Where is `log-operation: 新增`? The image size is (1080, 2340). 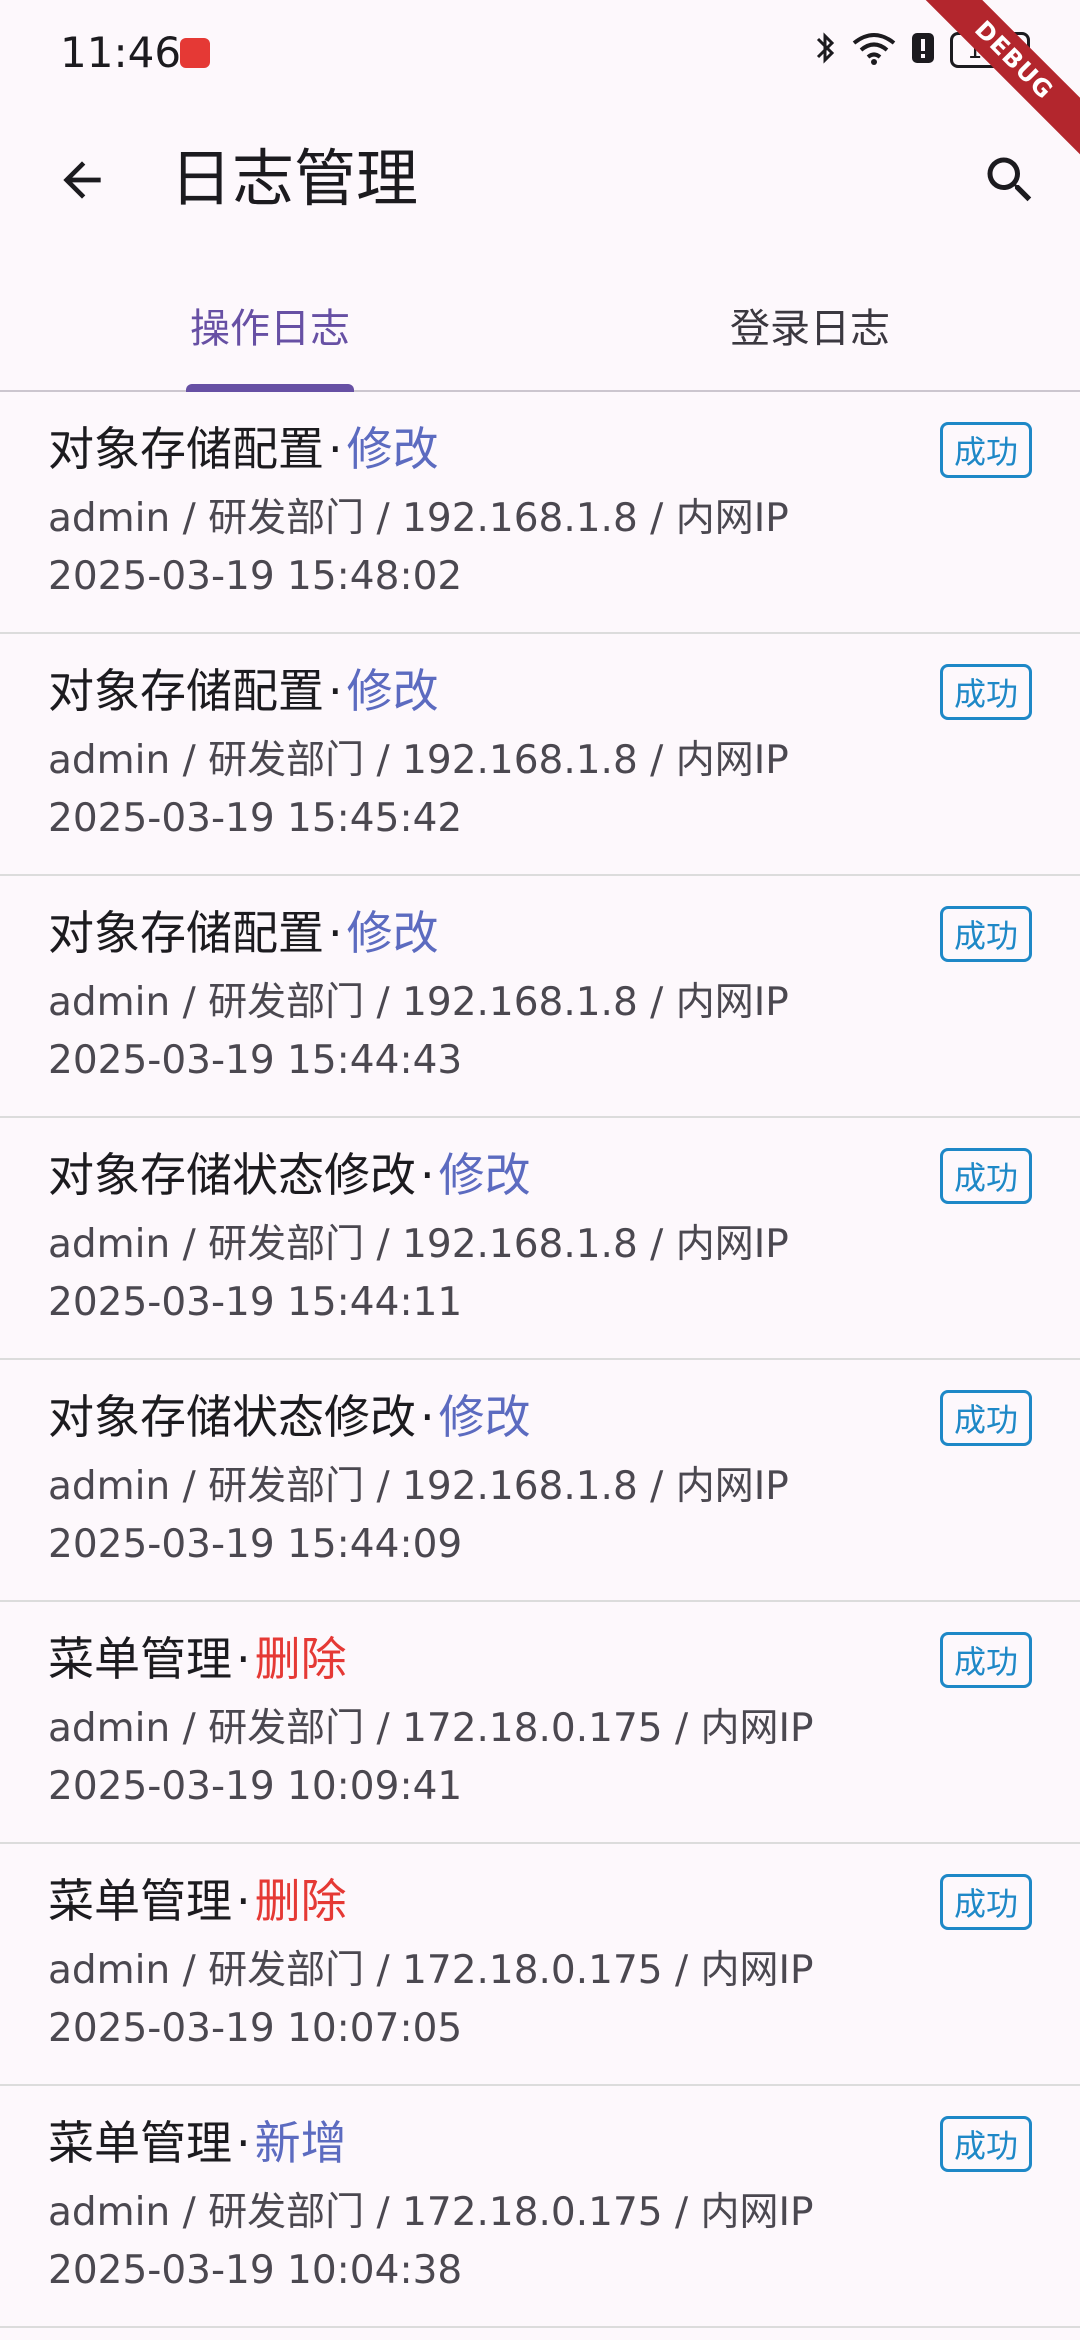
log-operation: 新增 is located at coordinates (300, 2143).